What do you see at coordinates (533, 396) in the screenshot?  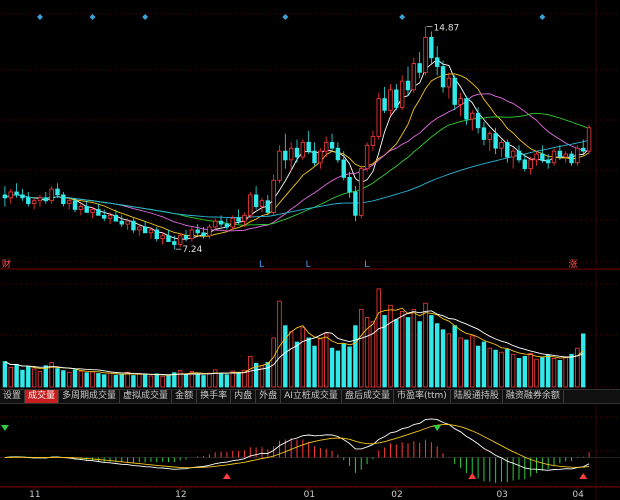 I see `tab-12: 融资融券余额` at bounding box center [533, 396].